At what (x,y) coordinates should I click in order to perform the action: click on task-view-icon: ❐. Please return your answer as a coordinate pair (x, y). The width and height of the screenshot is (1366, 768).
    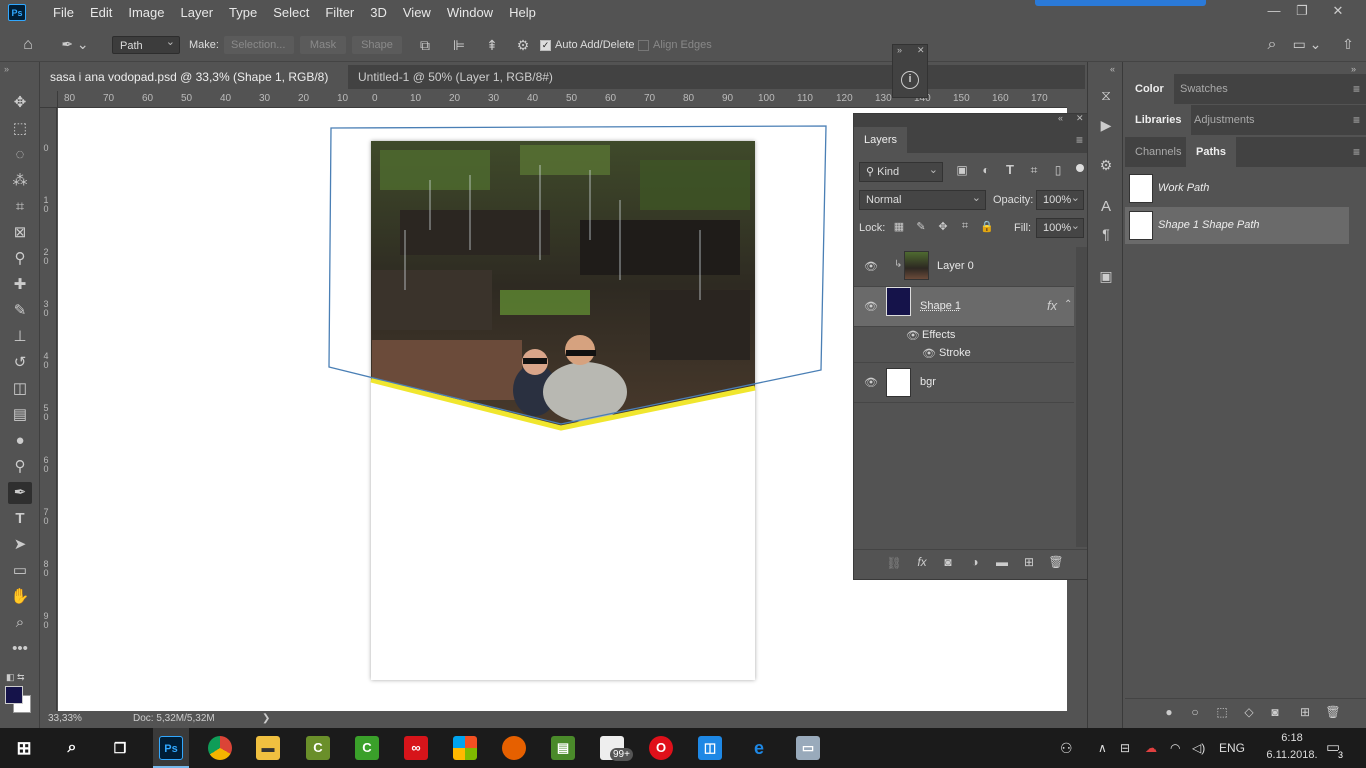
    Looking at the image, I should click on (120, 748).